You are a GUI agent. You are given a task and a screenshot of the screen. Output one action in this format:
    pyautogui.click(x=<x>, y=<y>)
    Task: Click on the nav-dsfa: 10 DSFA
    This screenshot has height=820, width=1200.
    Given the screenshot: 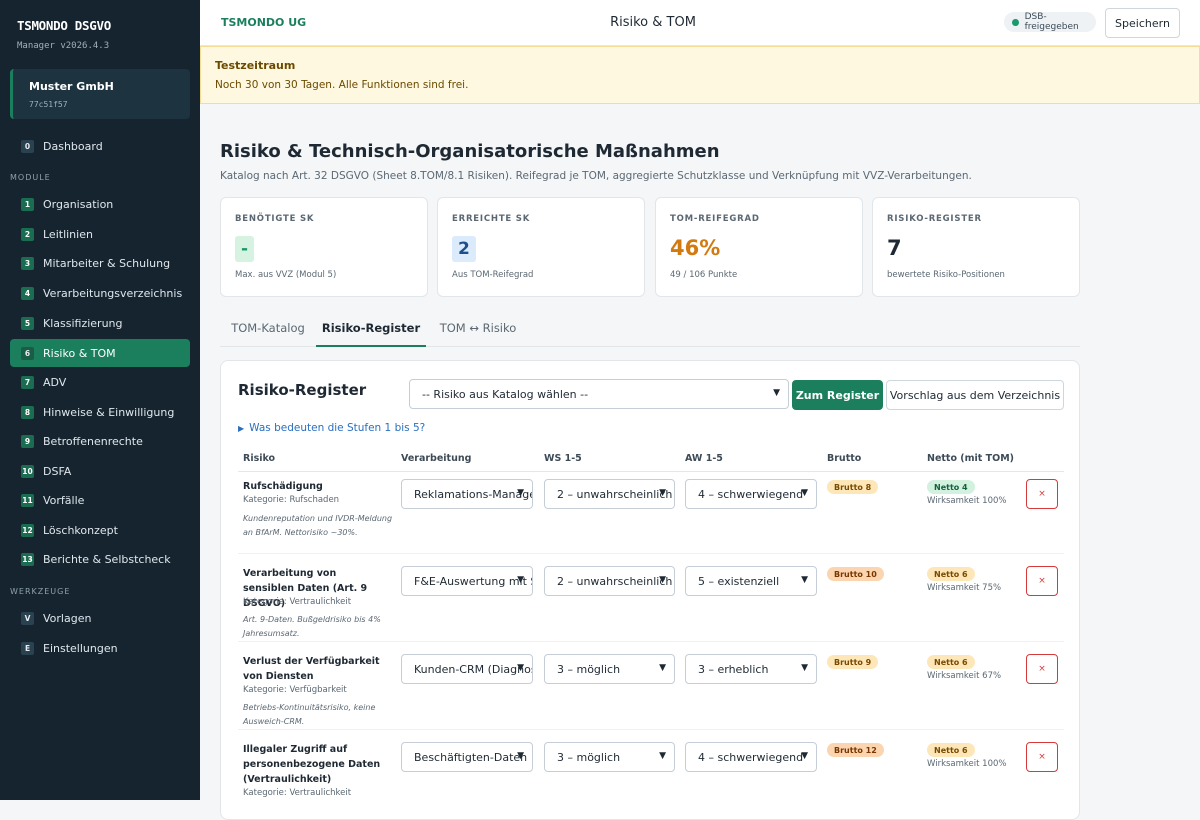 What is the action you would take?
    pyautogui.click(x=100, y=471)
    